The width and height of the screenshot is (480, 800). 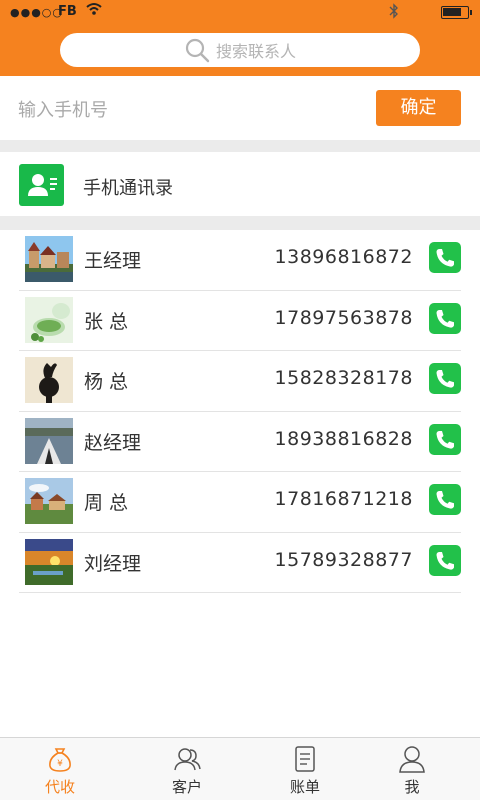 What do you see at coordinates (49, 259) in the screenshot?
I see `town-photo` at bounding box center [49, 259].